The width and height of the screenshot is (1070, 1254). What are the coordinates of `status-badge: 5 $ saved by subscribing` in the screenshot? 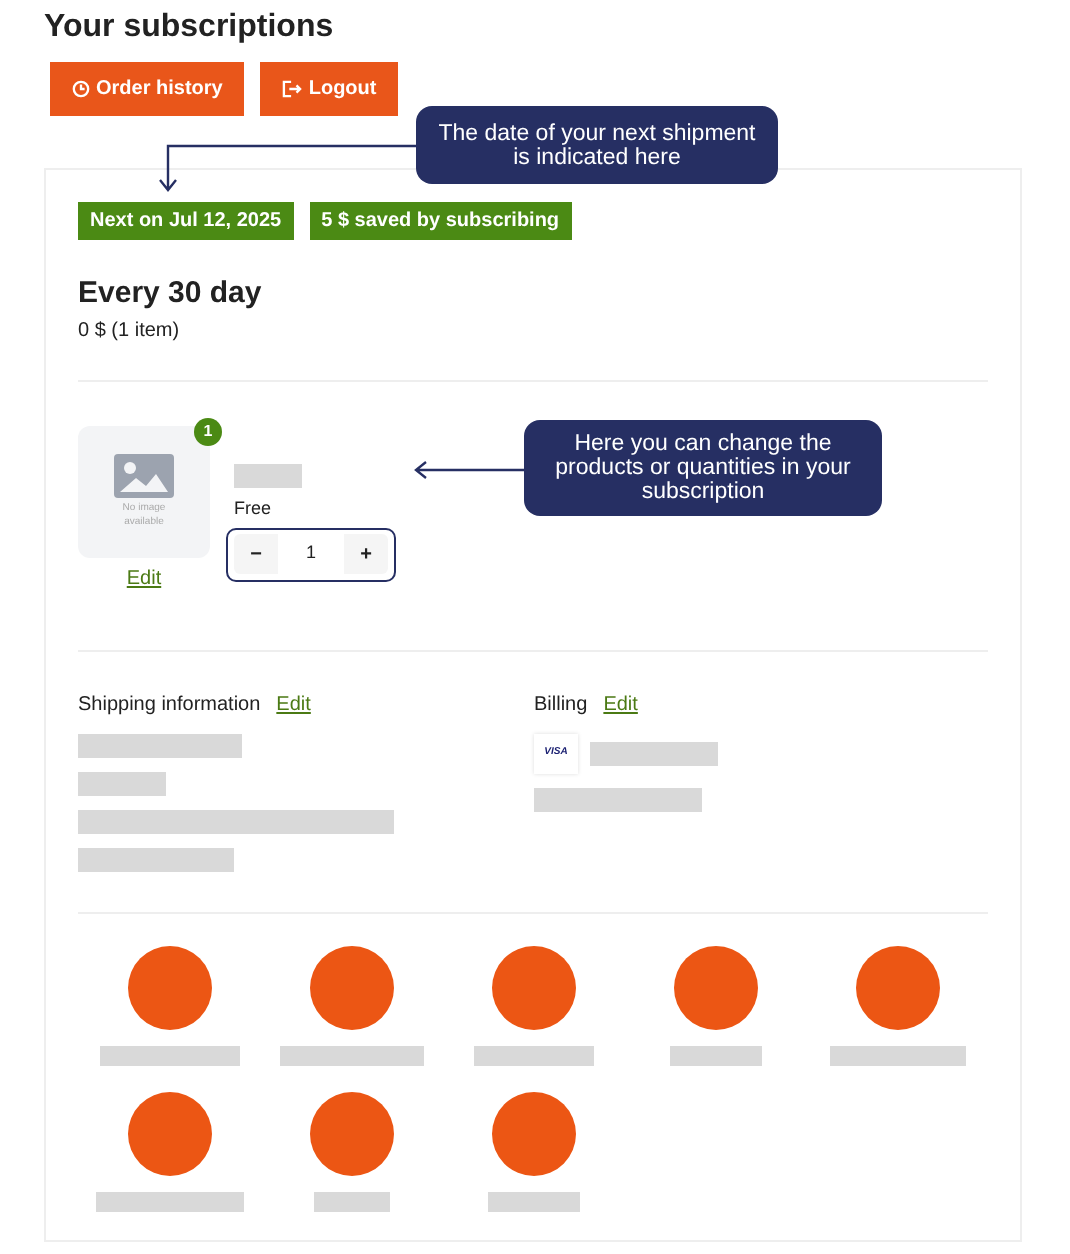 It's located at (440, 221).